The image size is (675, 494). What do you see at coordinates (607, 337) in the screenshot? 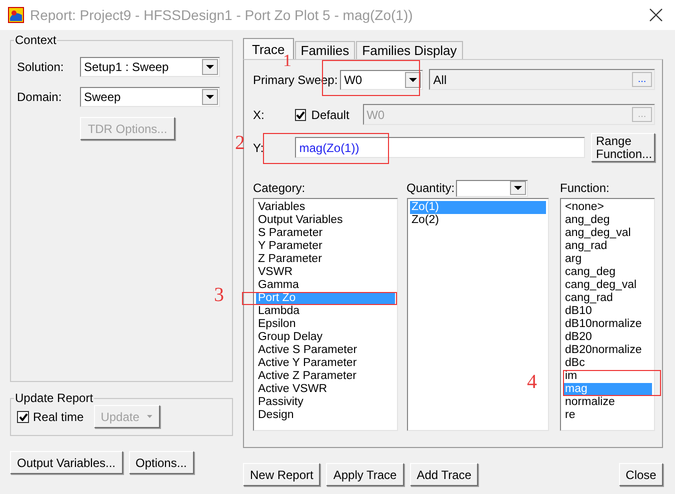
I see `function-item: dB20` at bounding box center [607, 337].